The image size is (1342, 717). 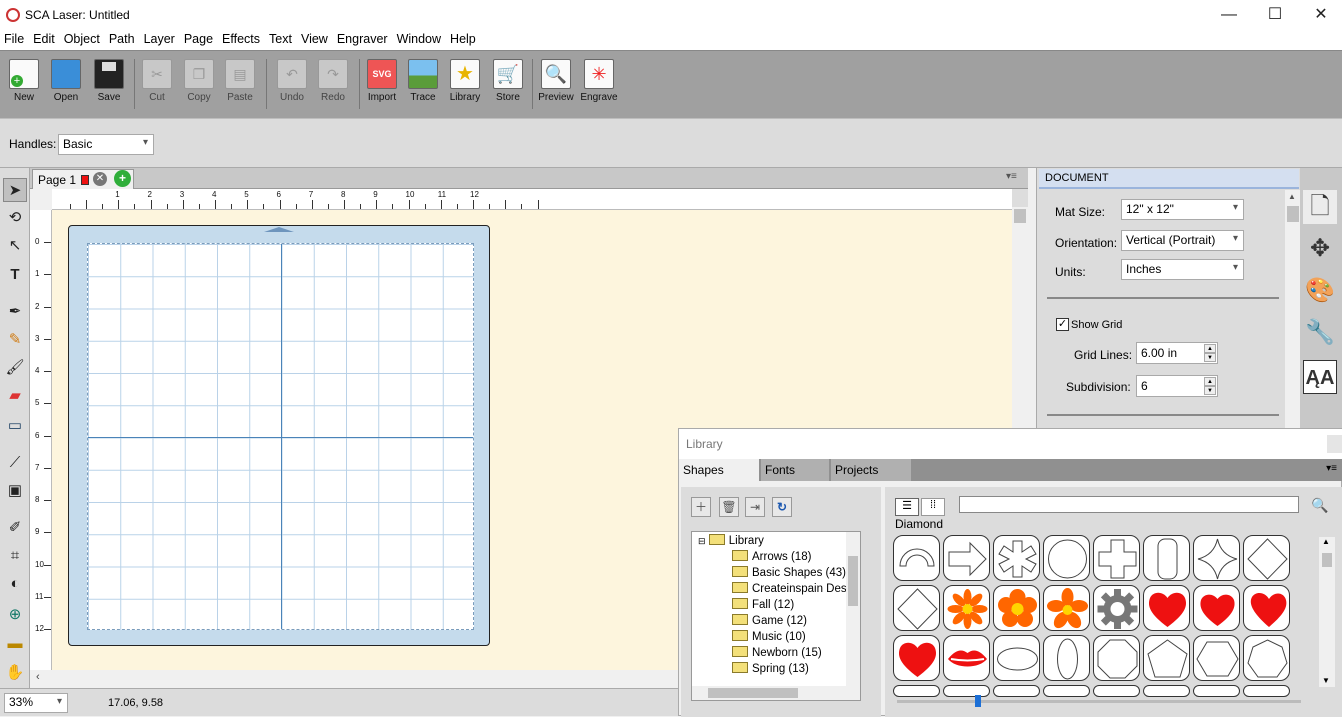 I want to click on hand-pan-tool: ✋, so click(x=15, y=673).